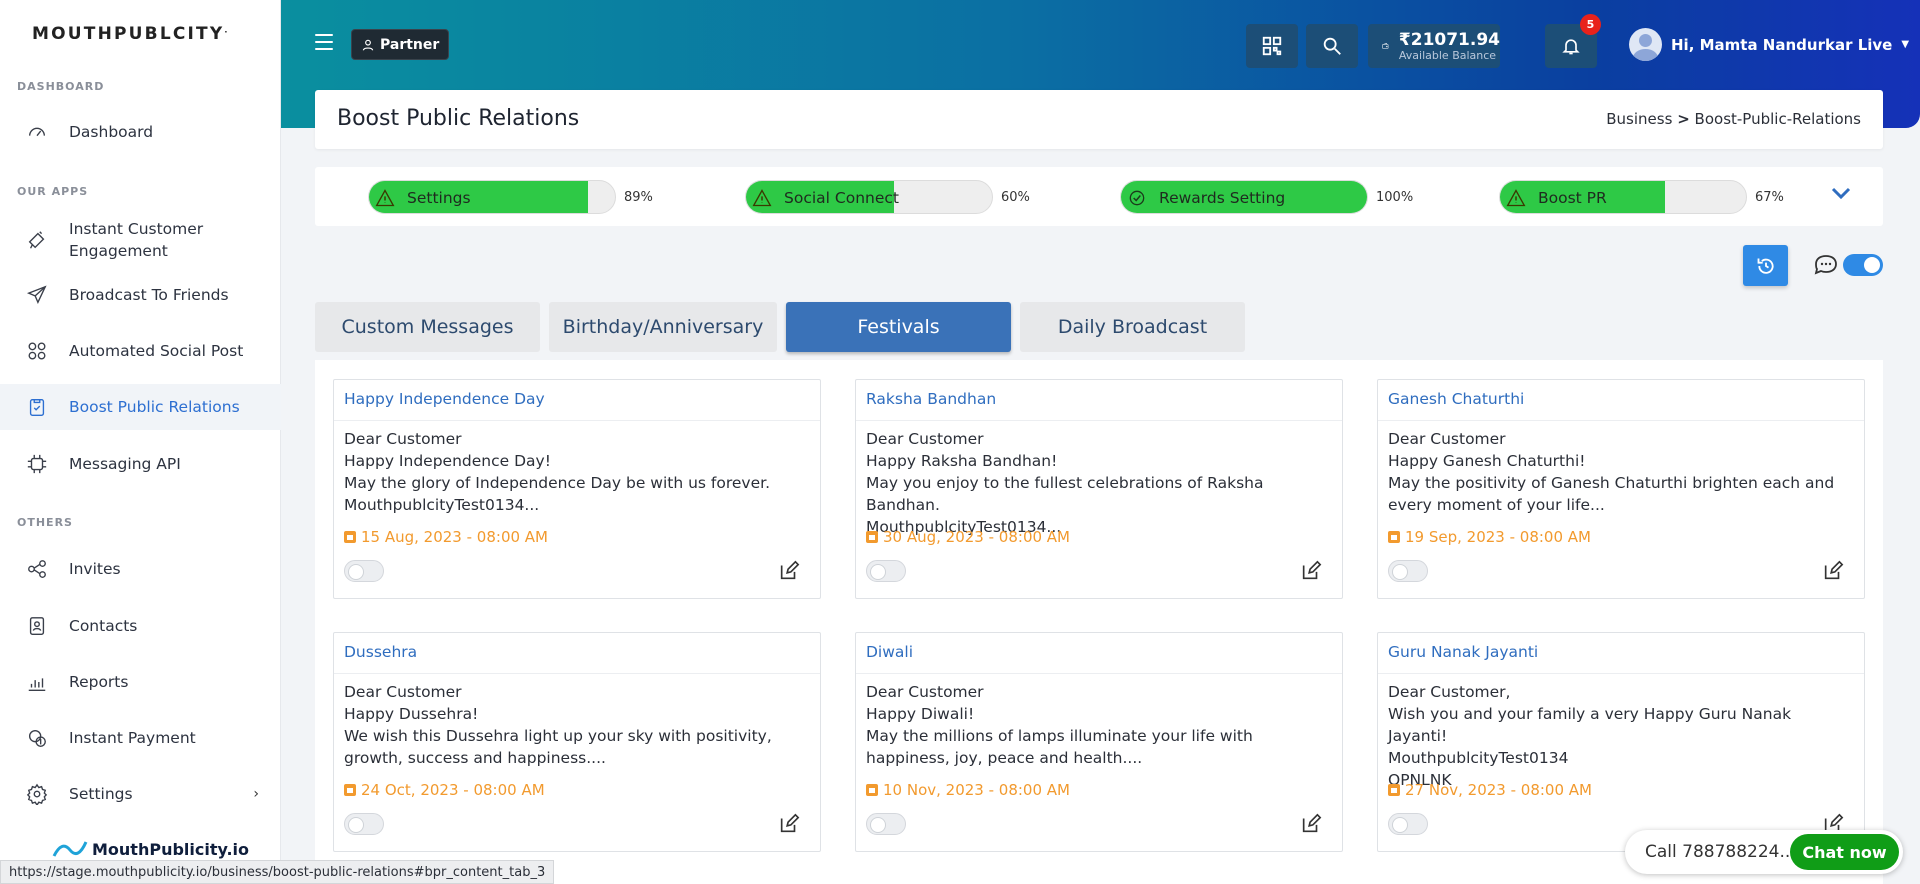  Describe the element at coordinates (140, 569) in the screenshot. I see `sidebar-item-invites: Invites` at that location.